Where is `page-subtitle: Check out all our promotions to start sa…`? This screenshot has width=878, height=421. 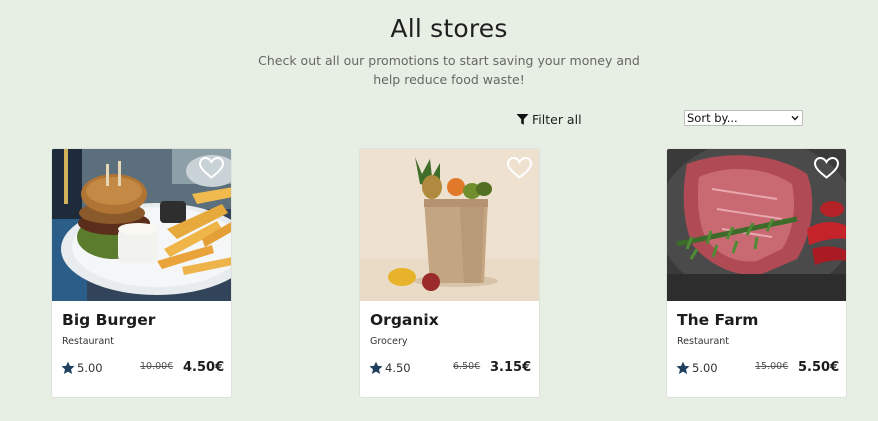
page-subtitle: Check out all our promotions to start sa… is located at coordinates (449, 70).